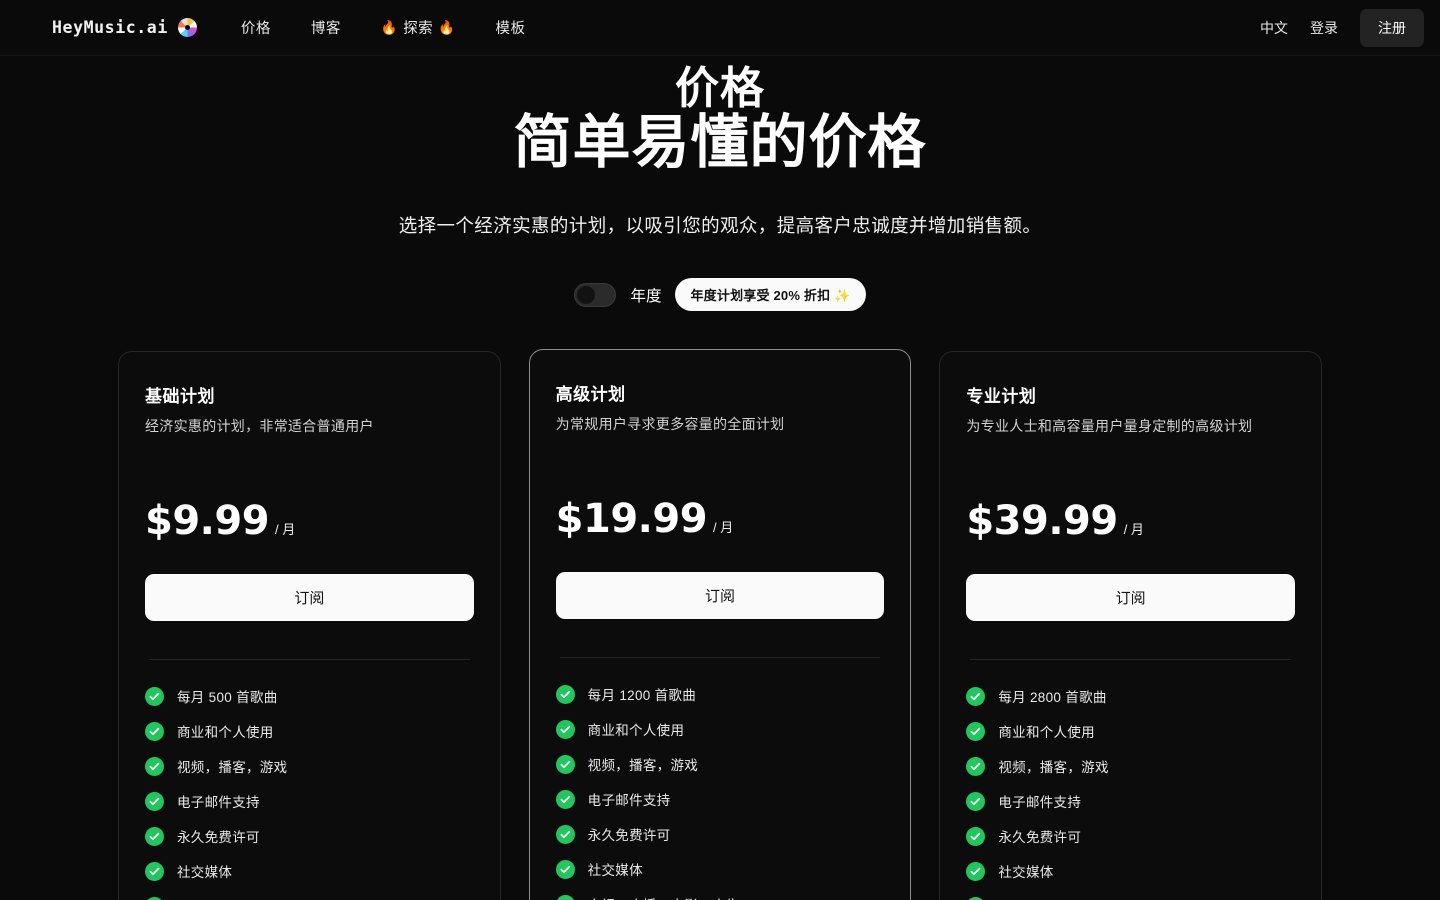 The height and width of the screenshot is (900, 1440). Describe the element at coordinates (1274, 28) in the screenshot. I see `language-switcher: 中文` at that location.